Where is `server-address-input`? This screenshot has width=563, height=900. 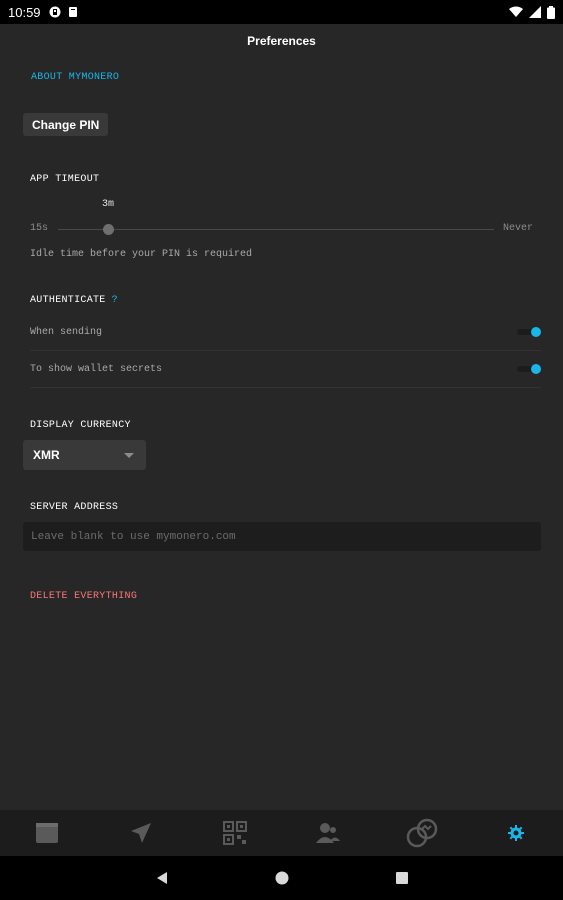
server-address-input is located at coordinates (282, 536).